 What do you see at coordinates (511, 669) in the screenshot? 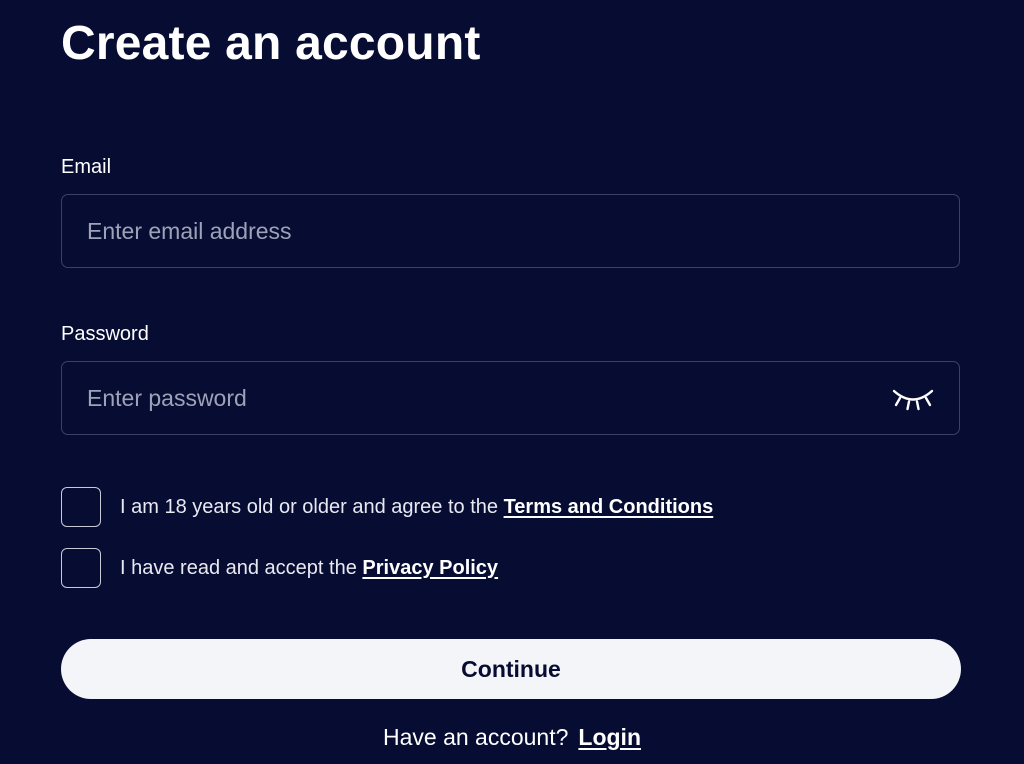
I see `continue-button: Continue` at bounding box center [511, 669].